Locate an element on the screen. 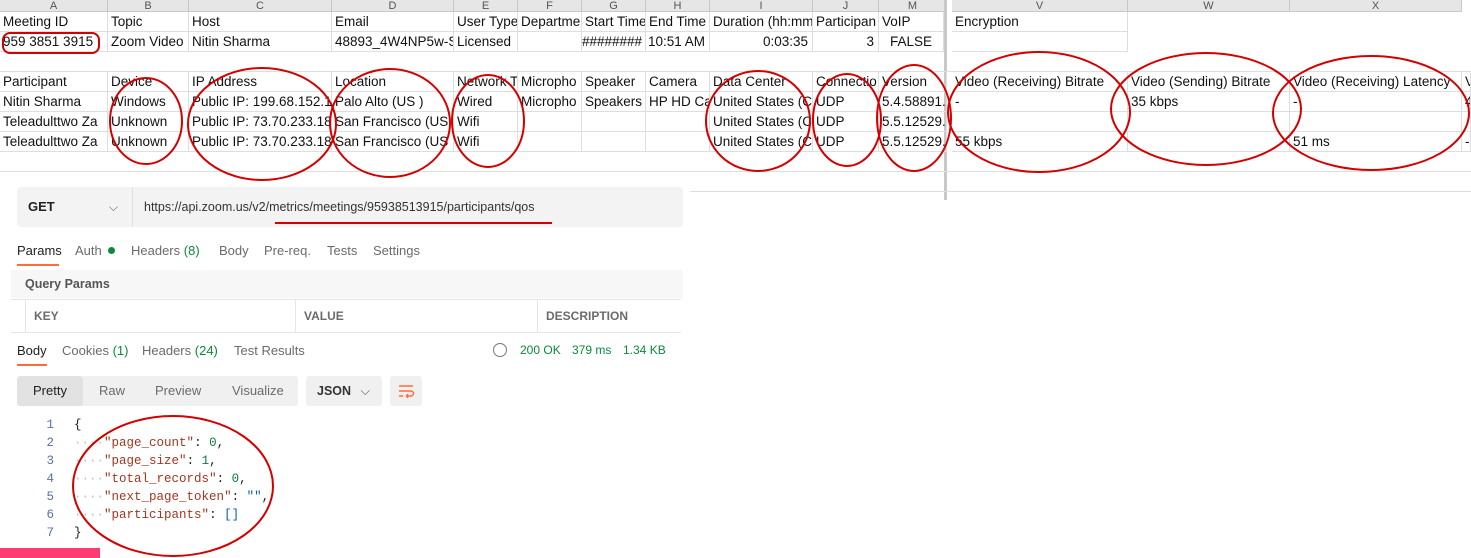 The width and height of the screenshot is (1471, 558). tab-settings: Settings is located at coordinates (396, 250).